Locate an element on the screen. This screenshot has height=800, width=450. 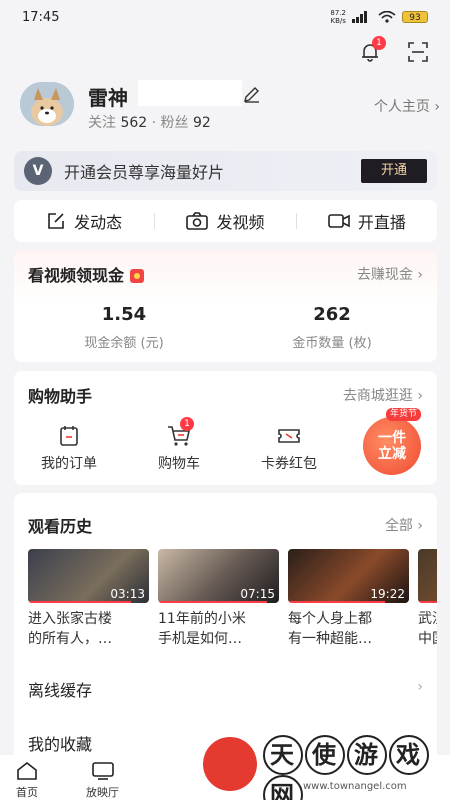
coin-count-value: 262 is located at coordinates (332, 314).